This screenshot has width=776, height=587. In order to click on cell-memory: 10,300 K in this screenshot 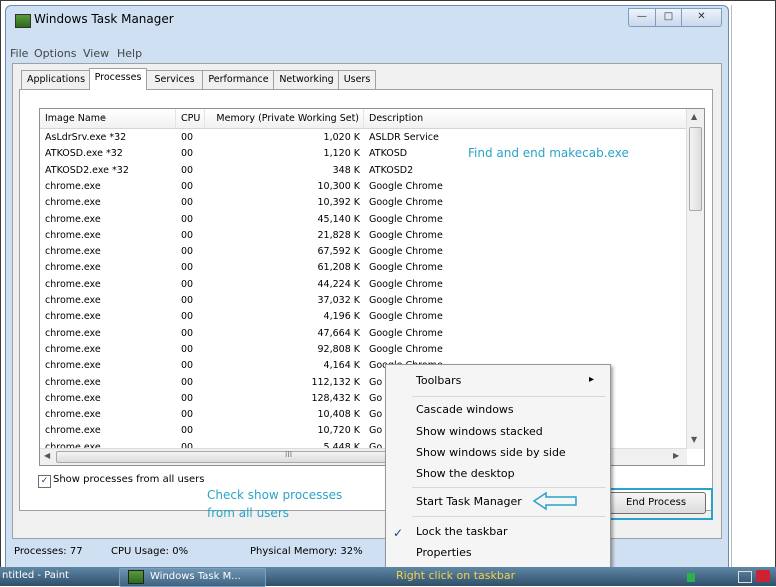, I will do `click(339, 186)`.